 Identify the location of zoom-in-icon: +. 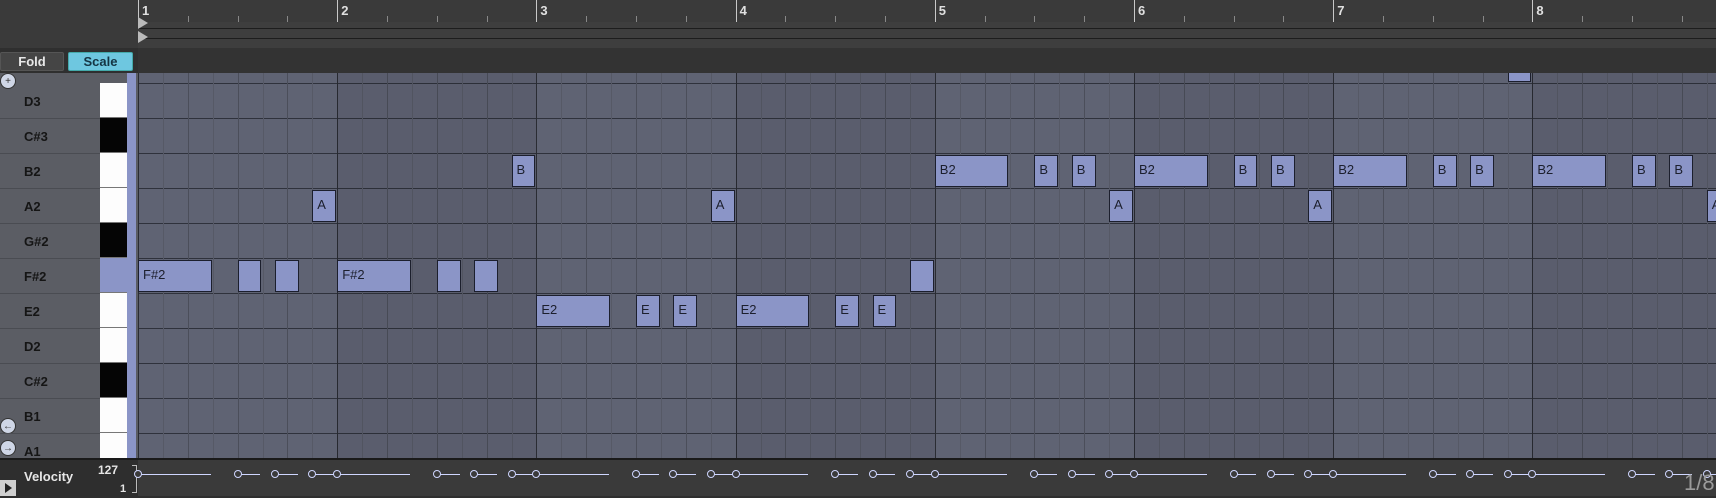
(8, 81).